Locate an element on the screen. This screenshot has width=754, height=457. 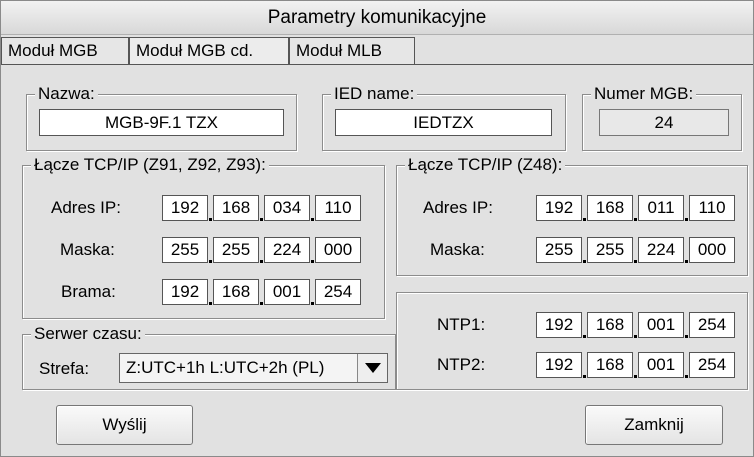
ntp2-octet-3: 001 is located at coordinates (661, 365).